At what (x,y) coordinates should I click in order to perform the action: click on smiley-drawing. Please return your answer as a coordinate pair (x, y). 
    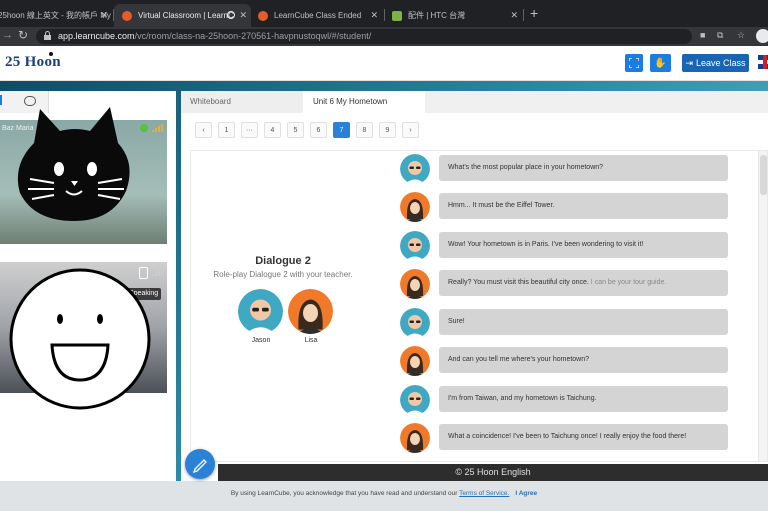
    Looking at the image, I should click on (80, 339).